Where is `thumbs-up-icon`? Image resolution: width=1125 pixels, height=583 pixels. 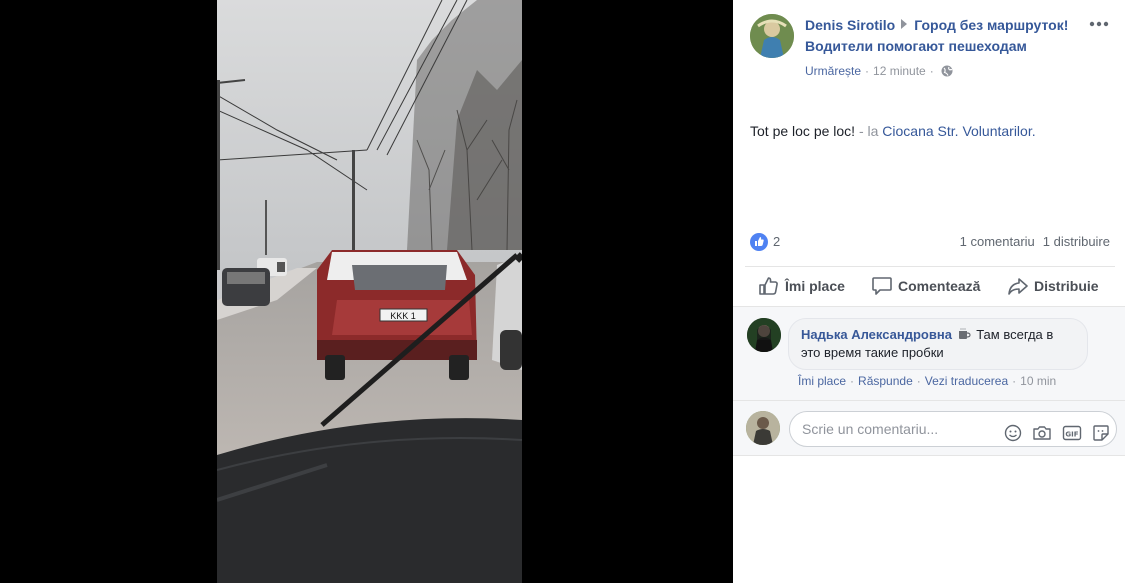 thumbs-up-icon is located at coordinates (768, 286).